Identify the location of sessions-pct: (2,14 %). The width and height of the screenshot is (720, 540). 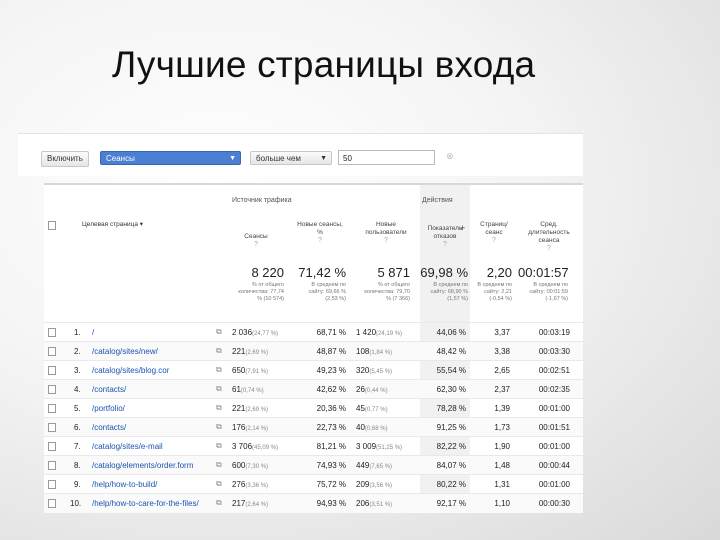
(257, 429).